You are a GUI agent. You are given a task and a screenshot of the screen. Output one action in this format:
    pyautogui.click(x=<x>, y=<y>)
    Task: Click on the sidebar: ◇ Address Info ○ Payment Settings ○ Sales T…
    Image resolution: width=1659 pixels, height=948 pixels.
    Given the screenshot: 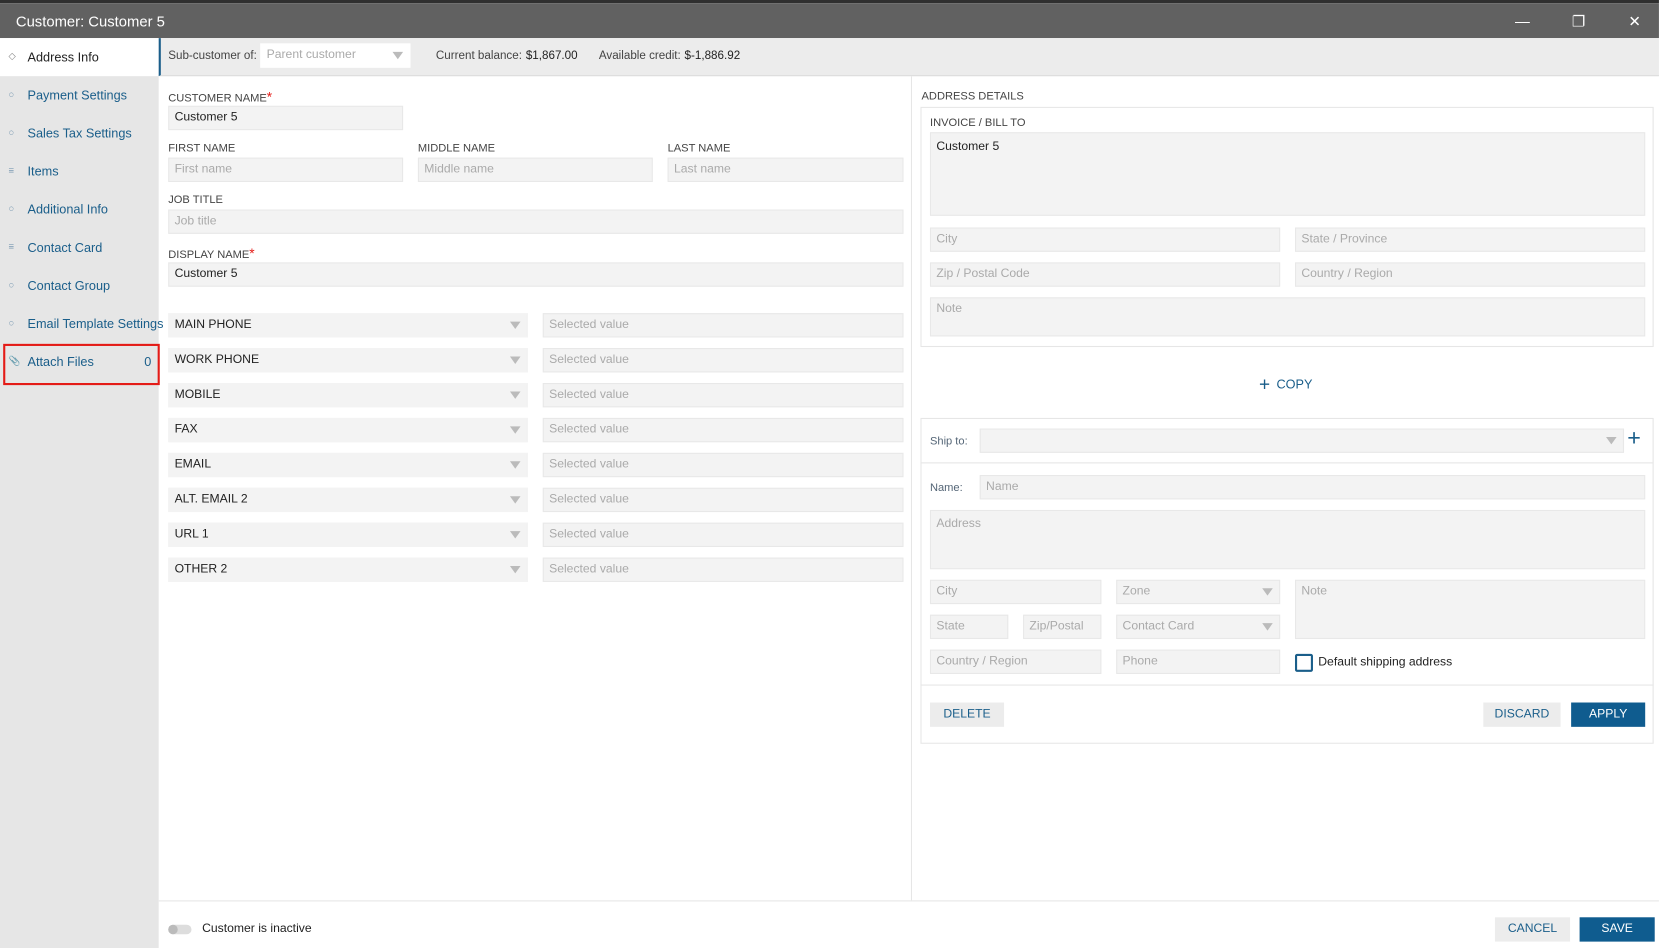 What is the action you would take?
    pyautogui.click(x=81, y=493)
    